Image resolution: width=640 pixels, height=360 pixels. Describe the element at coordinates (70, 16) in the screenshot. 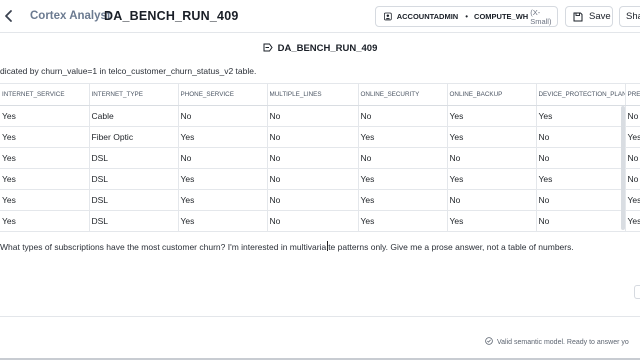

I see `app-name: Cortex Analyst` at that location.